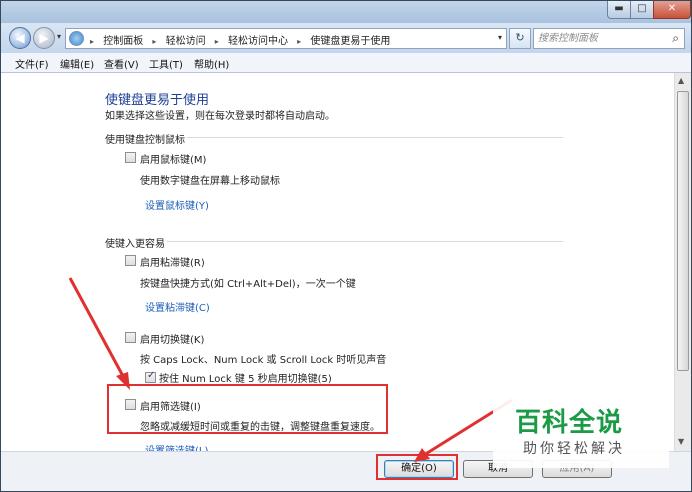 Image resolution: width=692 pixels, height=492 pixels. Describe the element at coordinates (177, 306) in the screenshot. I see `setup-sticky-keys-link: 设置粘滞键(C)` at that location.